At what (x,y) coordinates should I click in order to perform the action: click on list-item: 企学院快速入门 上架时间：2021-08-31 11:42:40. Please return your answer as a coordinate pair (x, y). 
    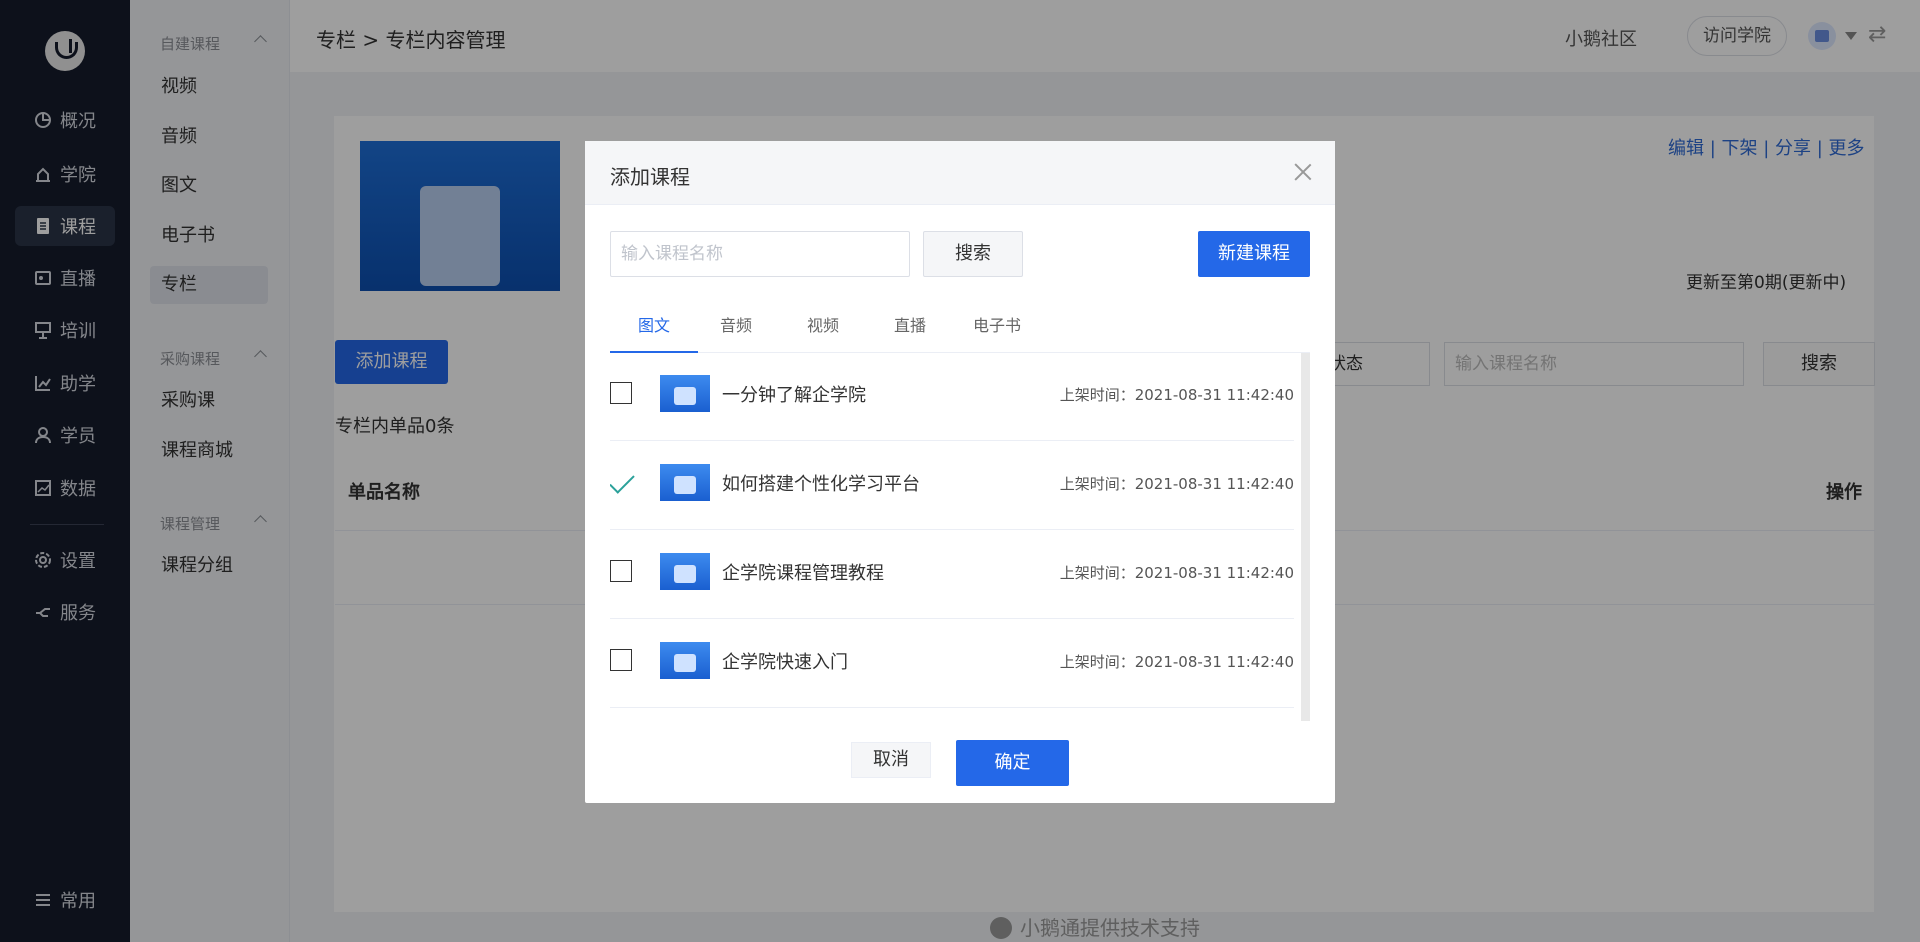
    Looking at the image, I should click on (952, 664).